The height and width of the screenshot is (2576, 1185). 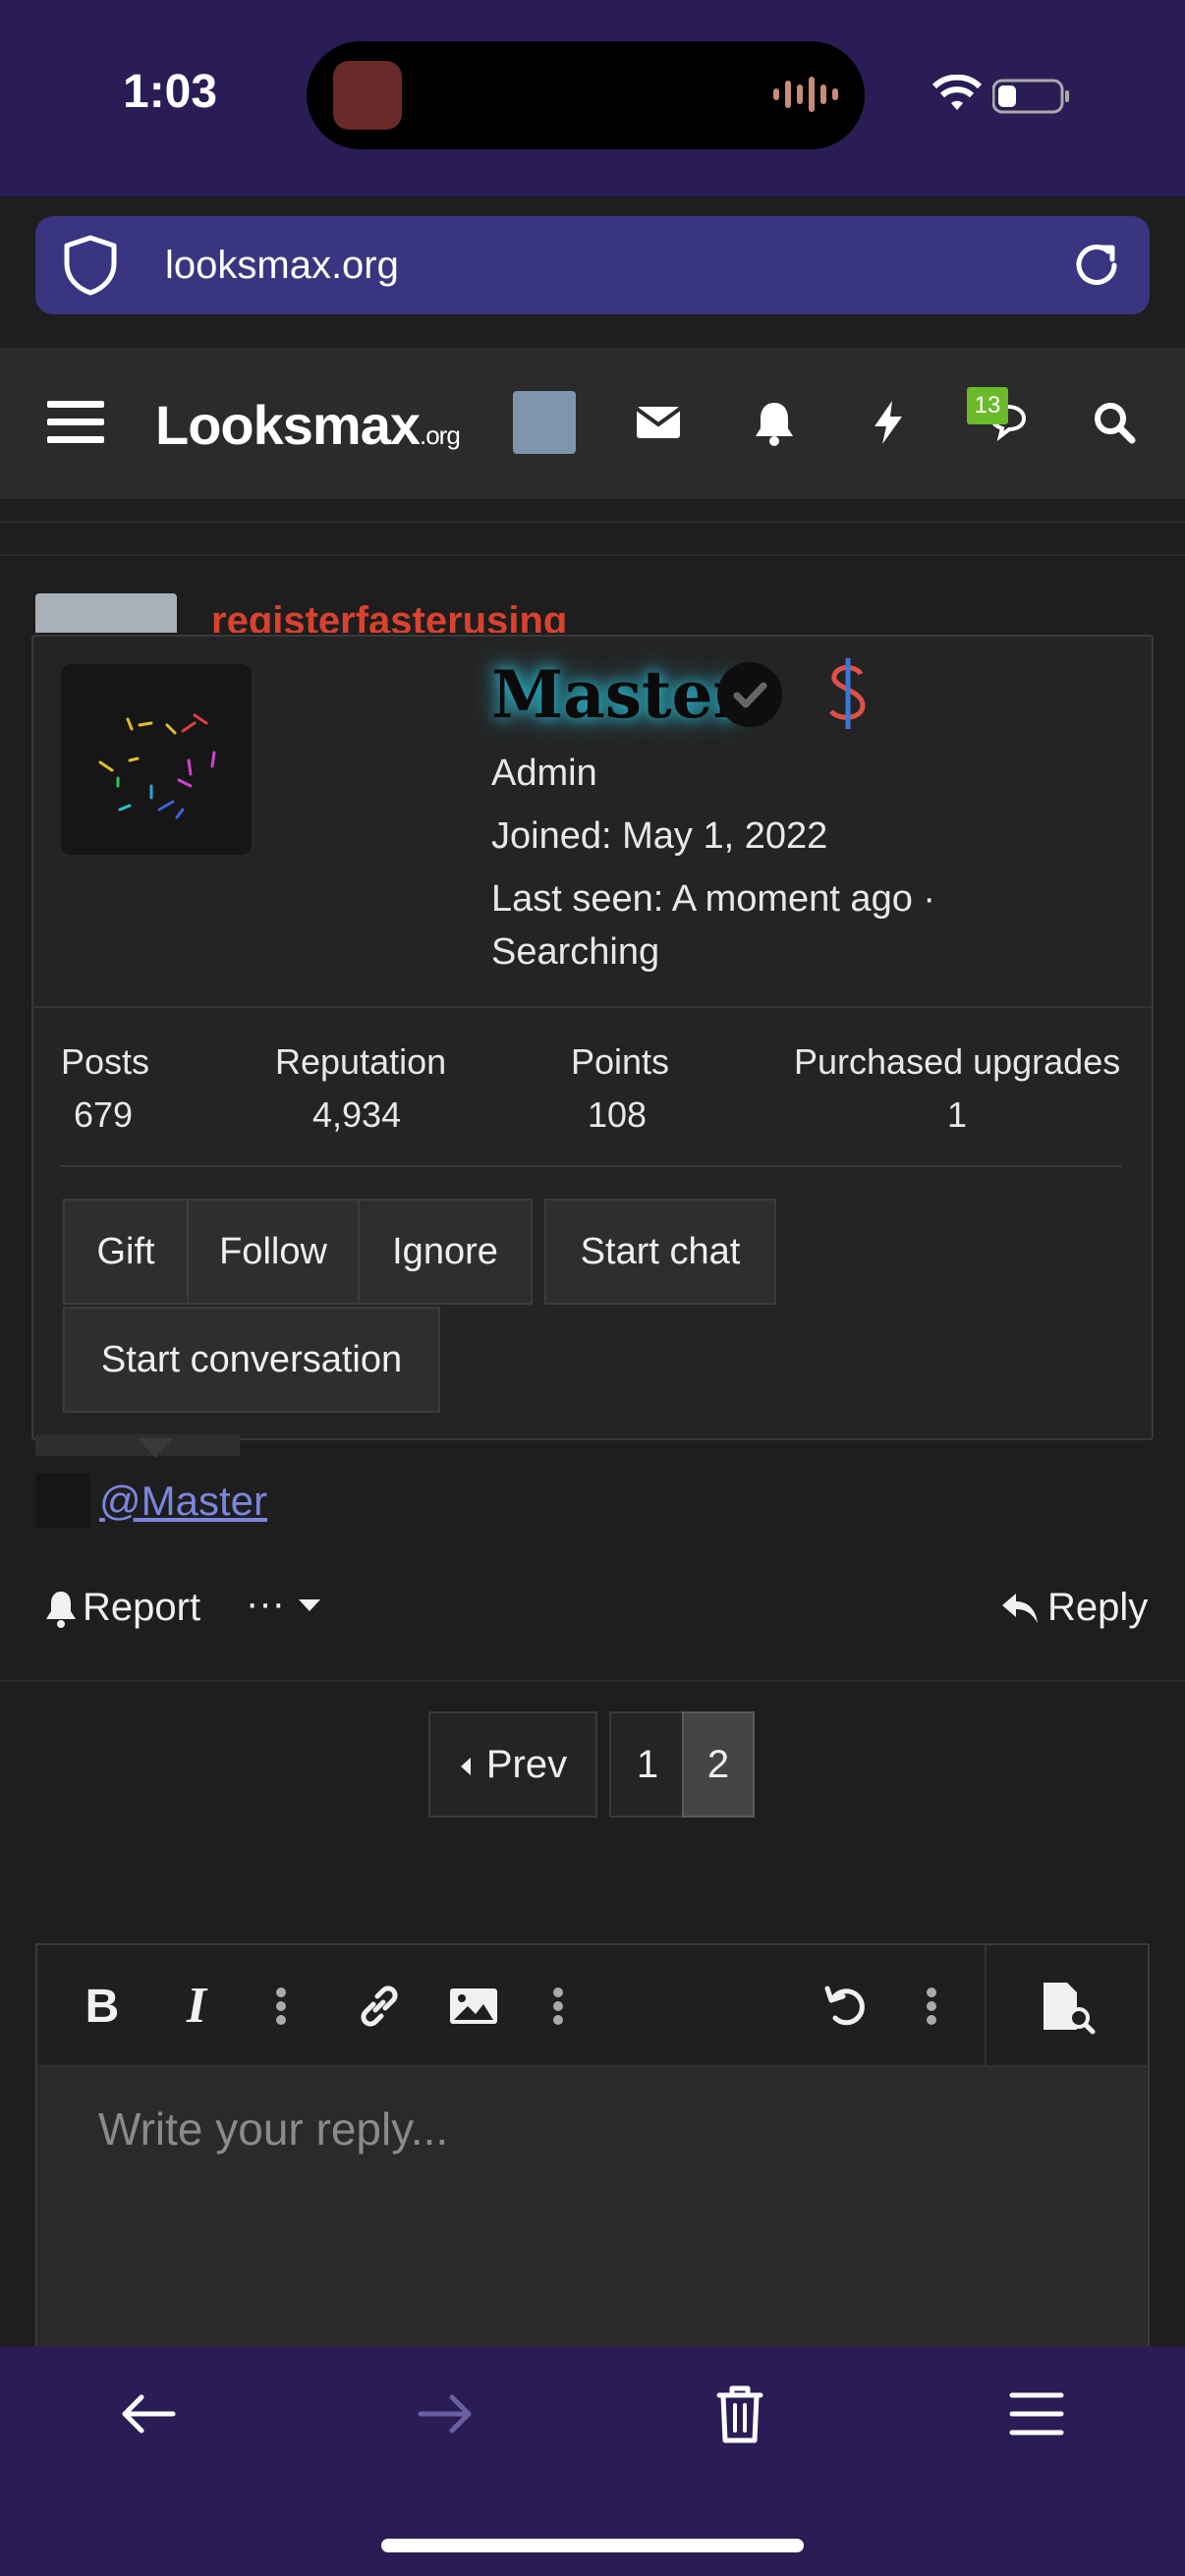 I want to click on preview-icon, so click(x=1068, y=2008).